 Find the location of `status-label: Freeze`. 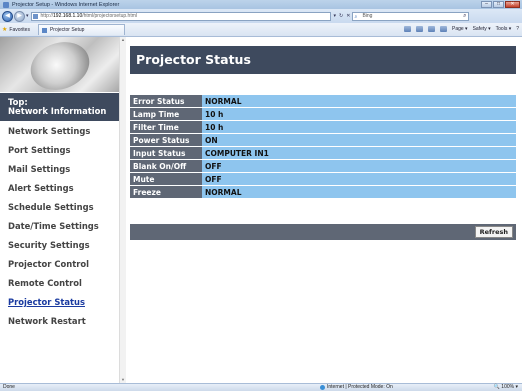

status-label: Freeze is located at coordinates (166, 192).